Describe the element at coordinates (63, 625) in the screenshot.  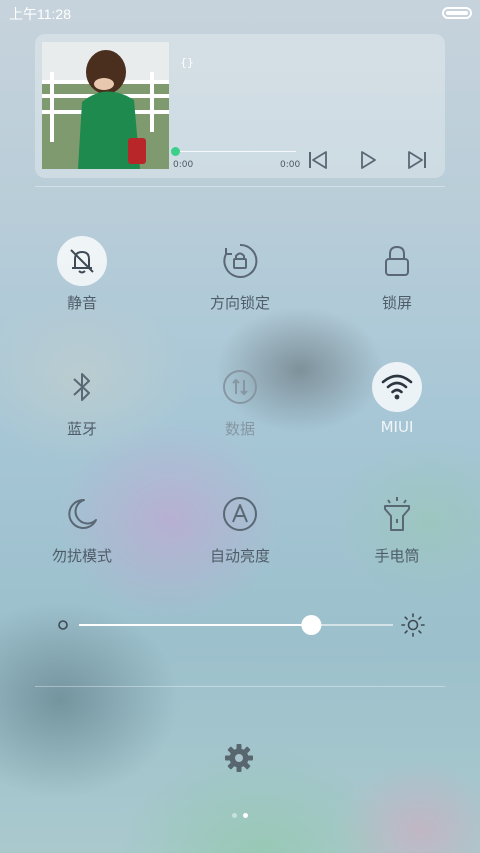
I see `brightness-low-icon` at that location.